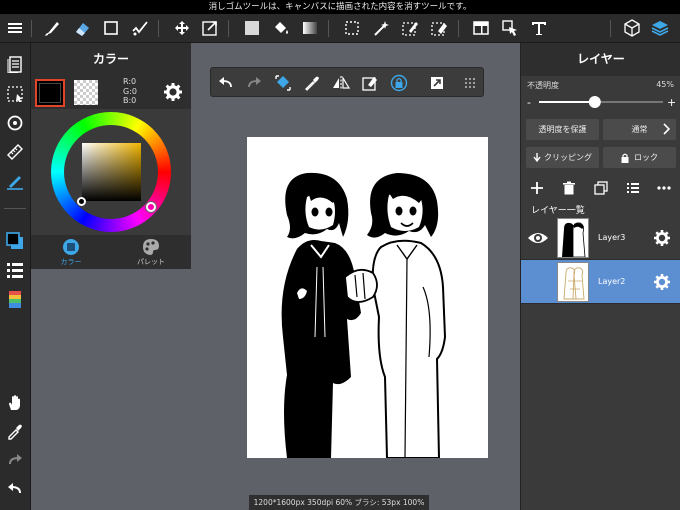  I want to click on duplicate-layer-icon, so click(601, 188).